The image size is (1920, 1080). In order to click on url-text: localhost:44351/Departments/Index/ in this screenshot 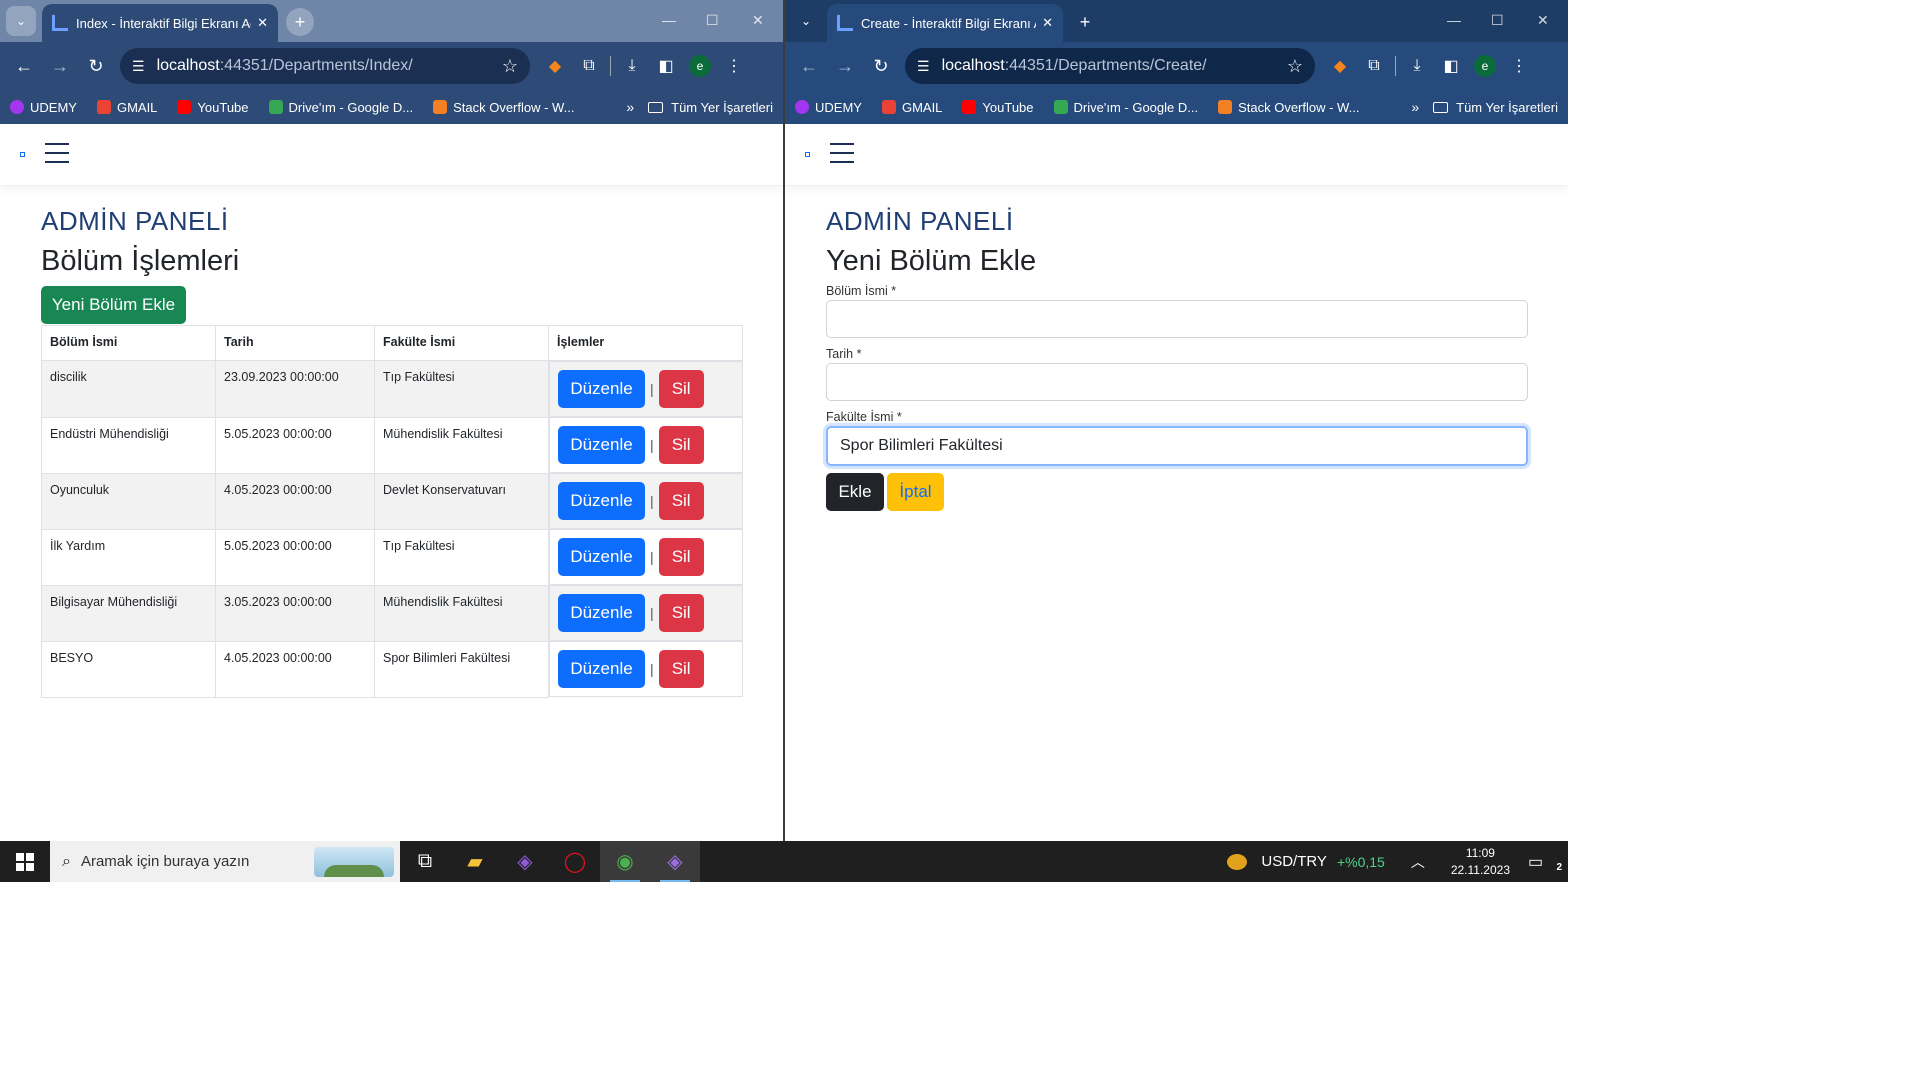, I will do `click(284, 65)`.